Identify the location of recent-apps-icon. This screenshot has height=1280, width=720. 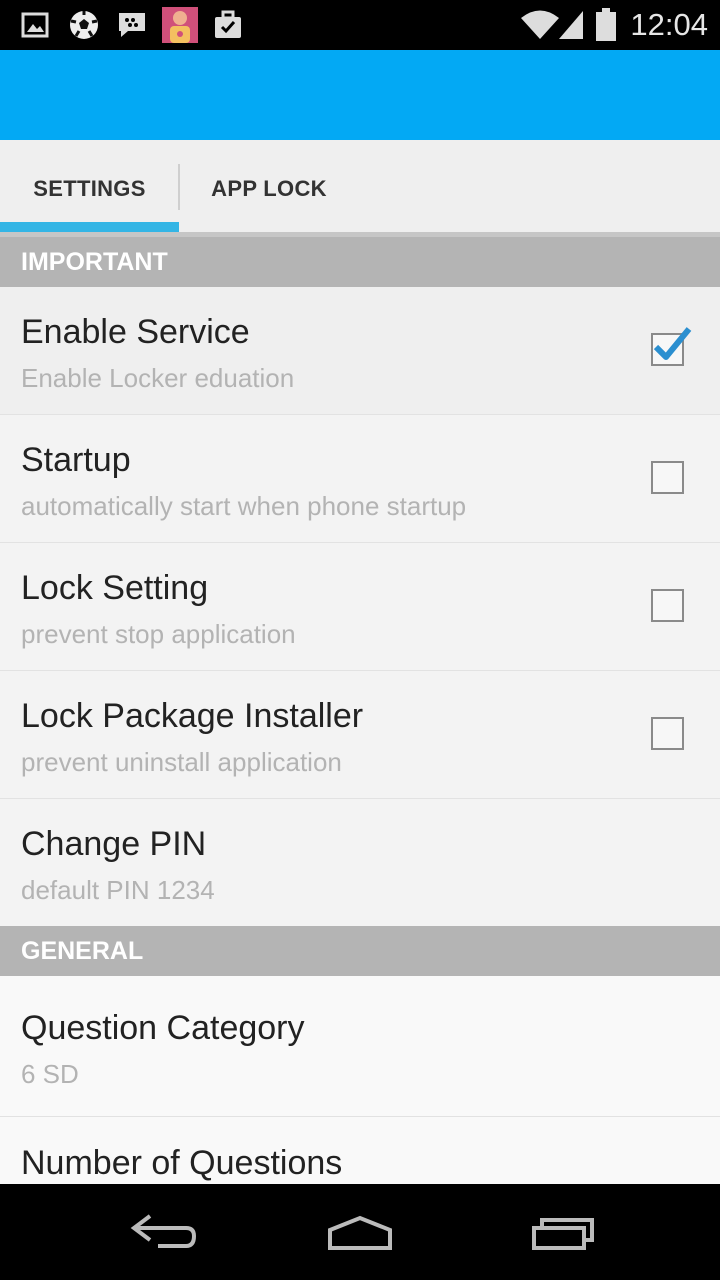
(563, 1234).